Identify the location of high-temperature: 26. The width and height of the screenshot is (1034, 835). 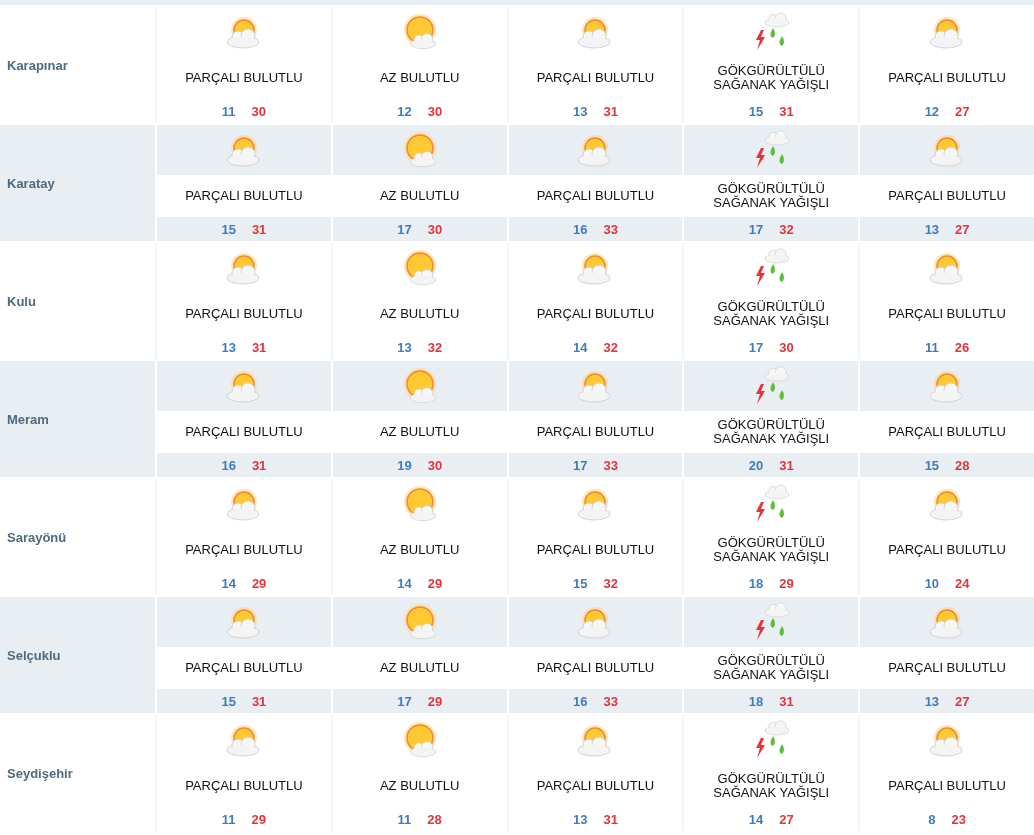
(962, 347).